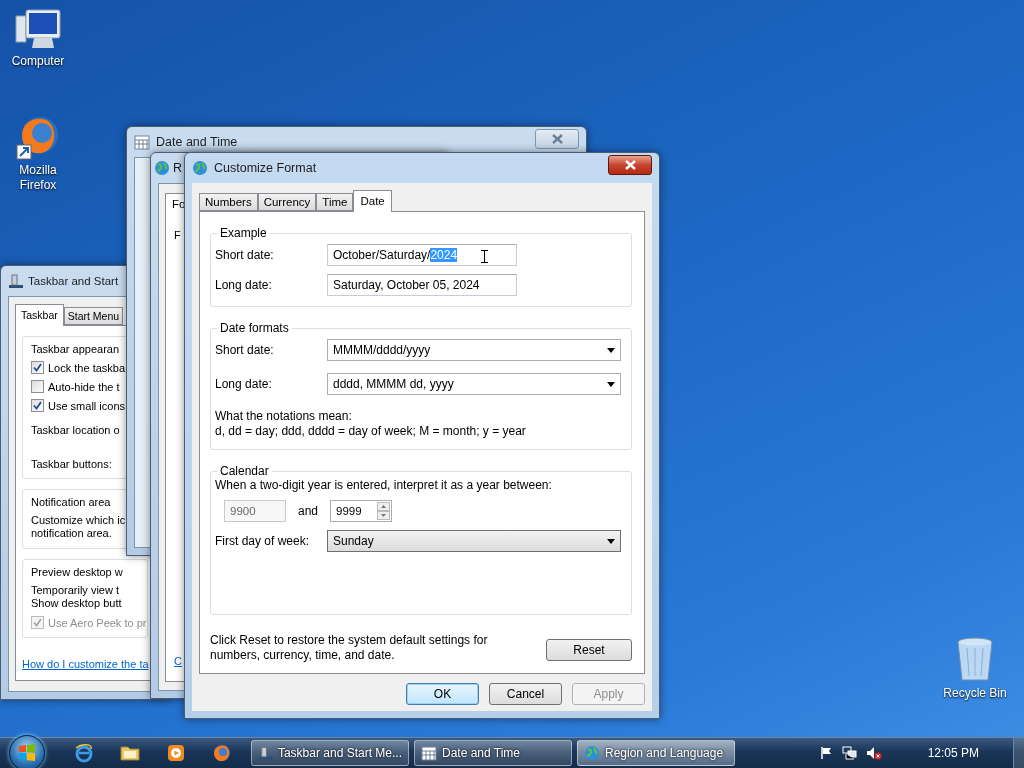 The height and width of the screenshot is (768, 1024). What do you see at coordinates (308, 511) in the screenshot?
I see `and-label: and` at bounding box center [308, 511].